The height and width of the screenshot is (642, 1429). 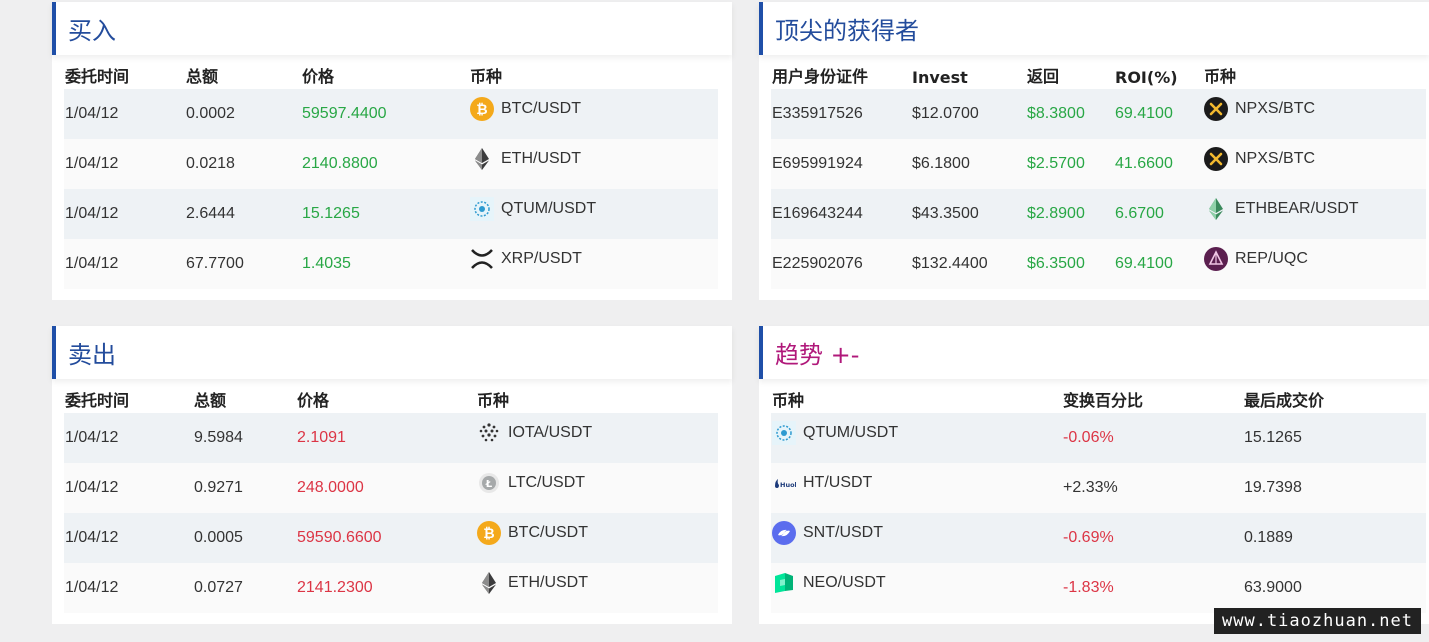 What do you see at coordinates (1297, 208) in the screenshot?
I see `coin-pair: ETHBEAR/USDT` at bounding box center [1297, 208].